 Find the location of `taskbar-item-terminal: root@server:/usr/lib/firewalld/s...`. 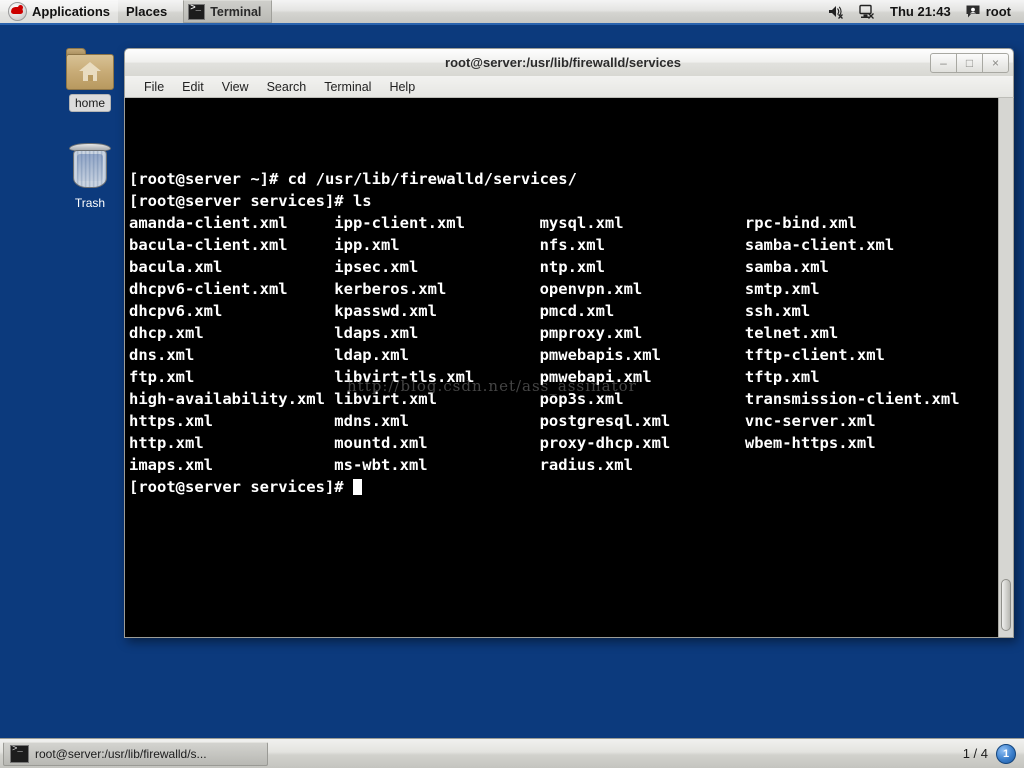

taskbar-item-terminal: root@server:/usr/lib/firewalld/s... is located at coordinates (135, 753).